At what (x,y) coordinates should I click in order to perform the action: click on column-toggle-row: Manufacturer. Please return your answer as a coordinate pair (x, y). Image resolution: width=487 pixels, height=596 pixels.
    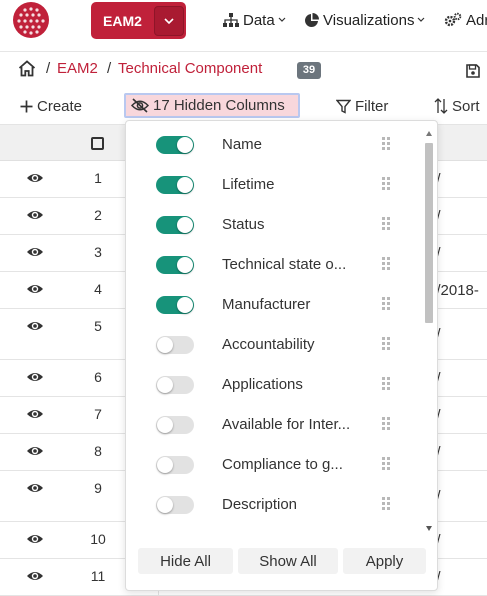
    Looking at the image, I should click on (275, 306).